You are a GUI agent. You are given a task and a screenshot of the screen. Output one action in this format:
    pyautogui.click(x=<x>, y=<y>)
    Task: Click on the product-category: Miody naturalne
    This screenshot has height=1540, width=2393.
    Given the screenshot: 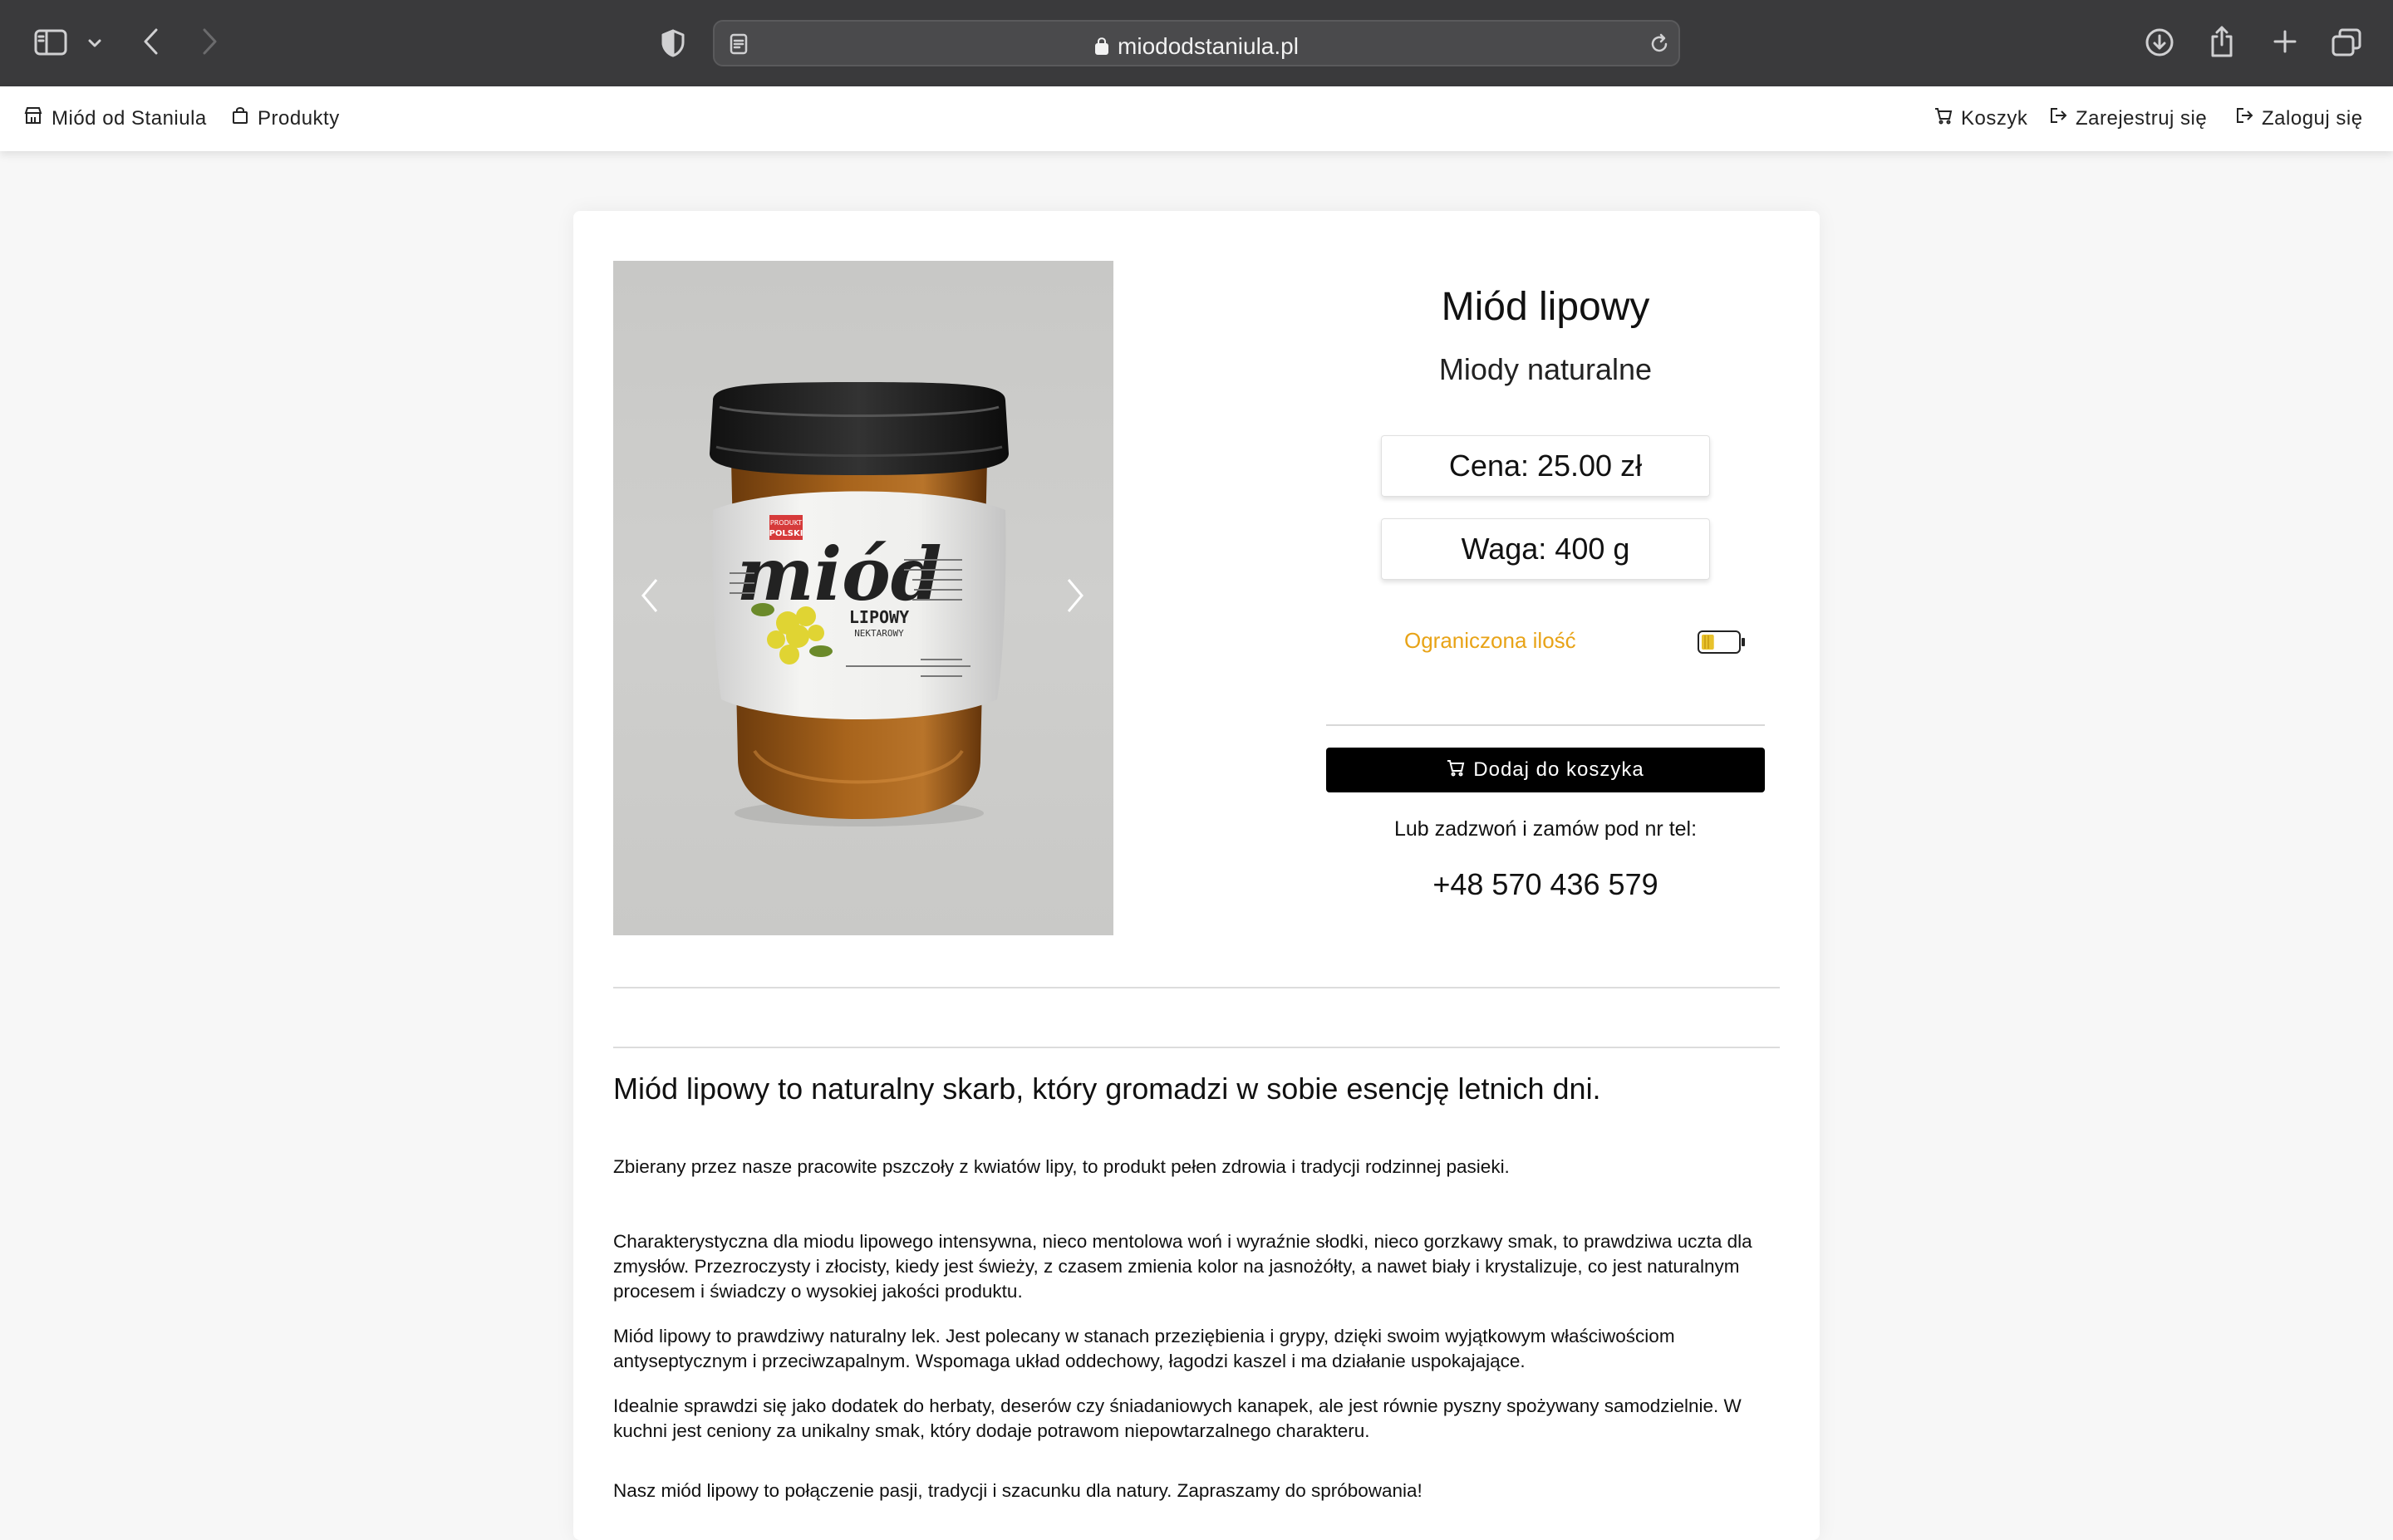 What is the action you would take?
    pyautogui.click(x=1545, y=369)
    